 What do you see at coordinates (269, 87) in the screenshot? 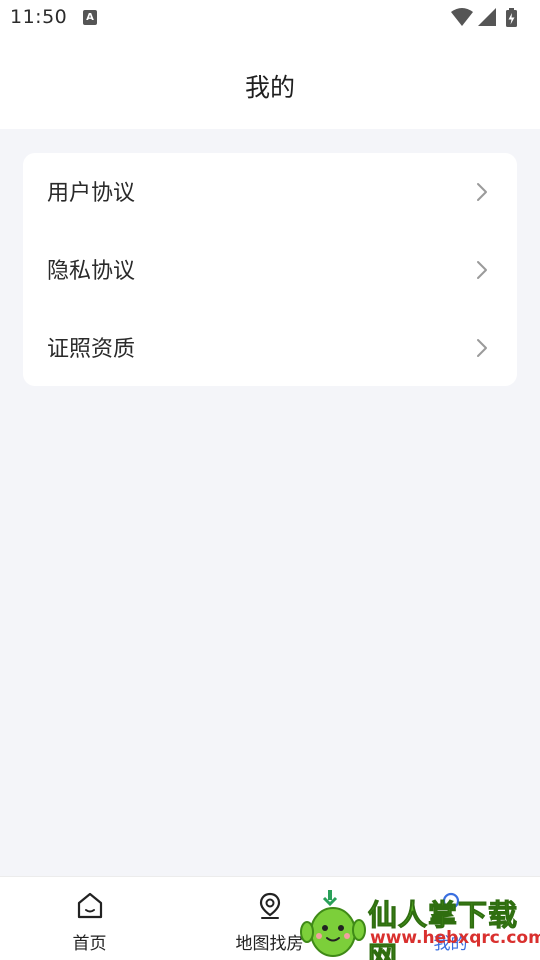
I see `page-title: 我的` at bounding box center [269, 87].